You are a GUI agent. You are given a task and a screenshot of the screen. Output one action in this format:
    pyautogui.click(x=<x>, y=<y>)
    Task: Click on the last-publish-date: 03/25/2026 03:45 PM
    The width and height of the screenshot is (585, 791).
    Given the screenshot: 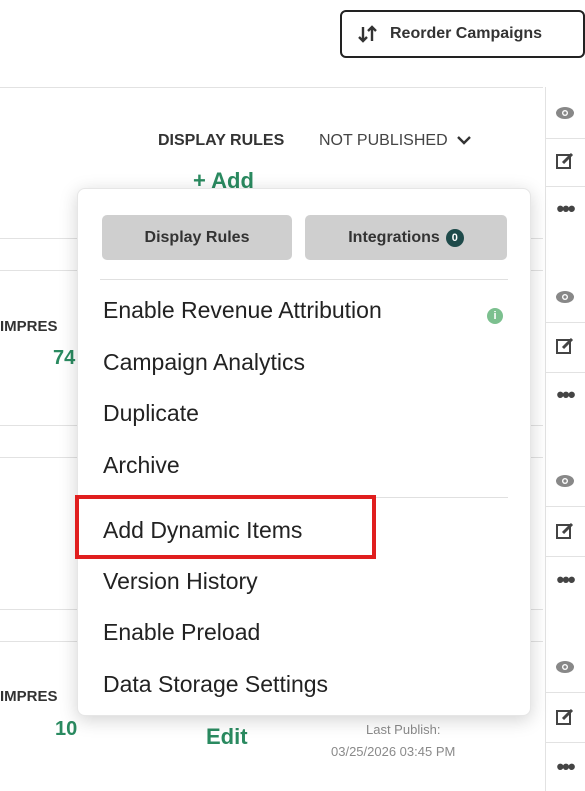 What is the action you would take?
    pyautogui.click(x=393, y=751)
    